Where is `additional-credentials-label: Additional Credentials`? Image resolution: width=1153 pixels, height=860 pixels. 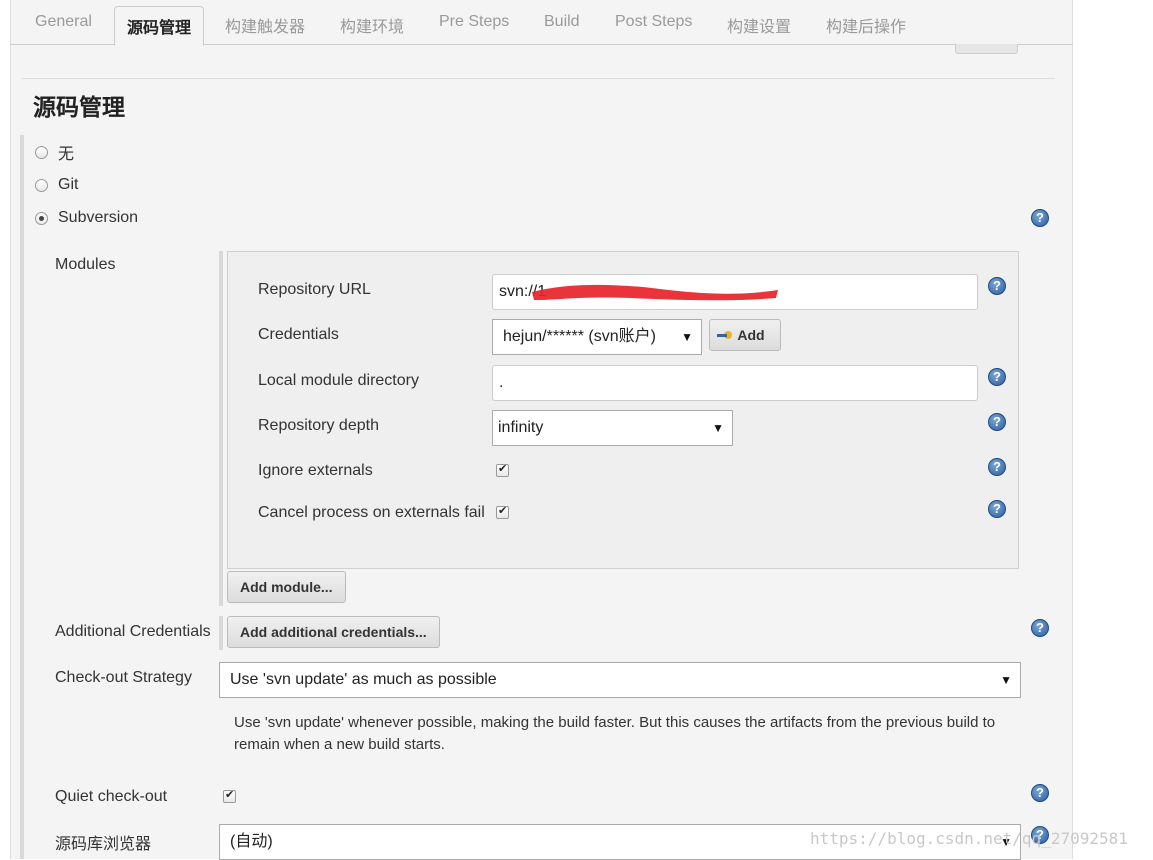 additional-credentials-label: Additional Credentials is located at coordinates (133, 631).